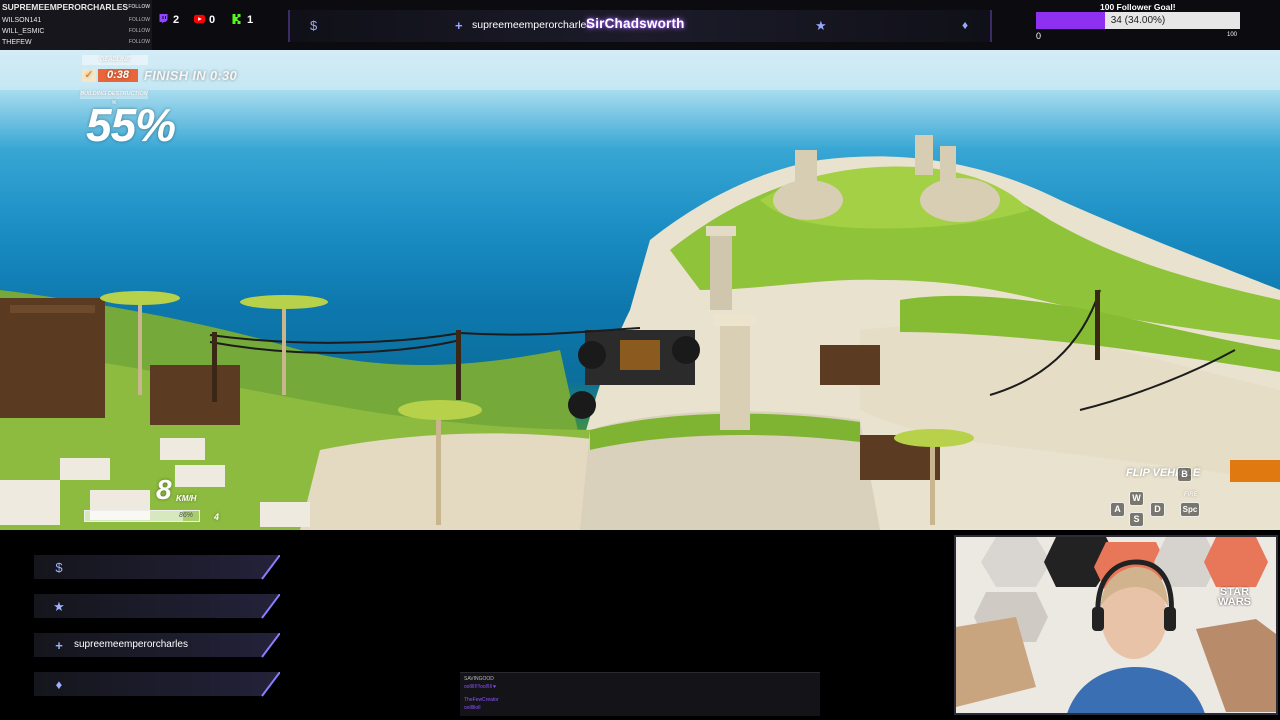 The width and height of the screenshot is (1280, 720). What do you see at coordinates (89, 75) in the screenshot?
I see `check-icon: ✓` at bounding box center [89, 75].